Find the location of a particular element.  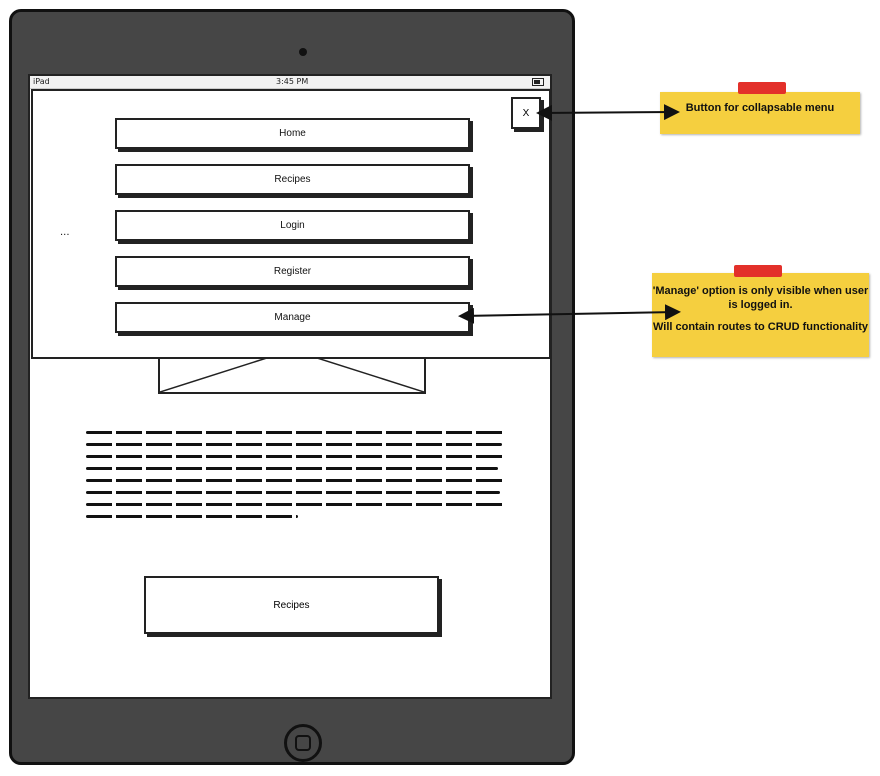

menu-item-login: Login is located at coordinates (292, 225).